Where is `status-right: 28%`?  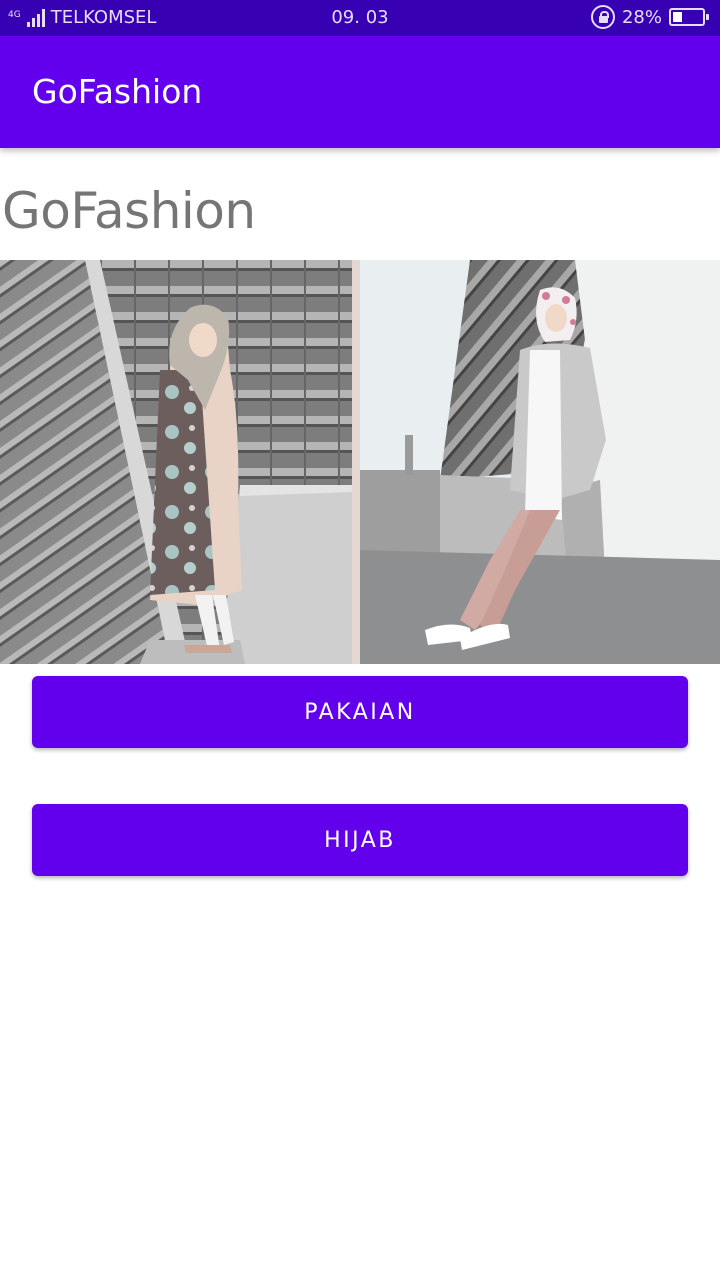 status-right: 28% is located at coordinates (649, 17).